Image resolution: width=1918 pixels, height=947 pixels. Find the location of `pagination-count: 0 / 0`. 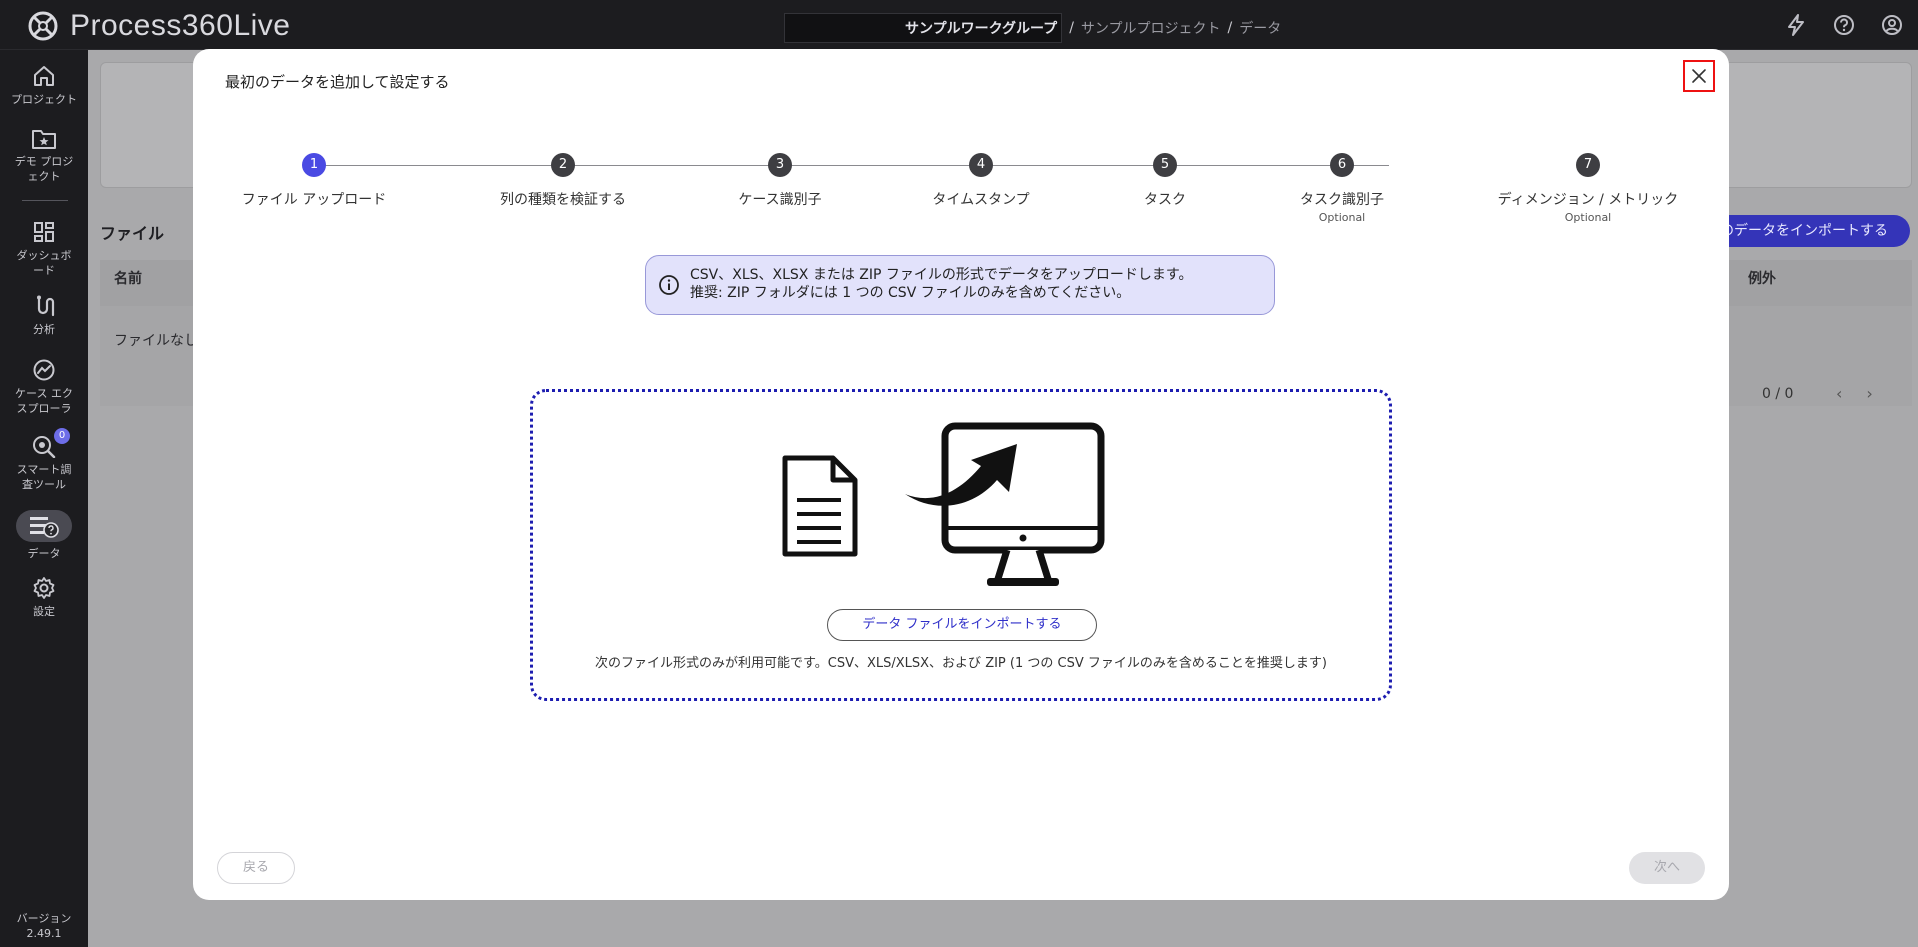

pagination-count: 0 / 0 is located at coordinates (1778, 394).